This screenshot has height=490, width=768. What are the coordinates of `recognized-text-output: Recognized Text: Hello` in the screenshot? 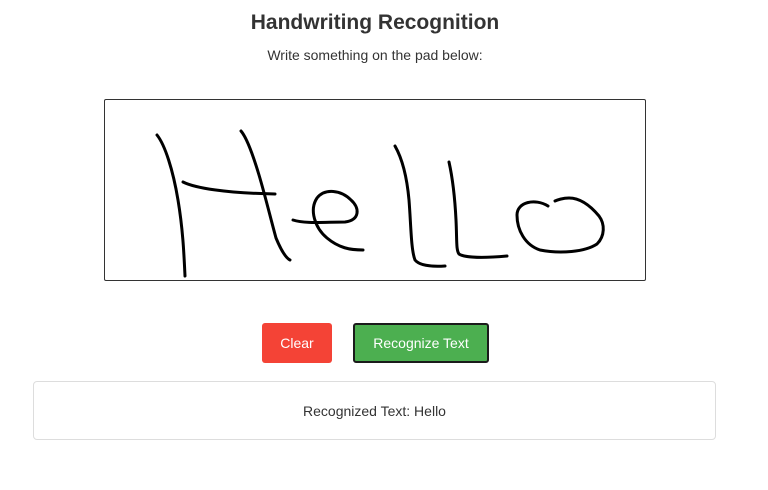 It's located at (374, 410).